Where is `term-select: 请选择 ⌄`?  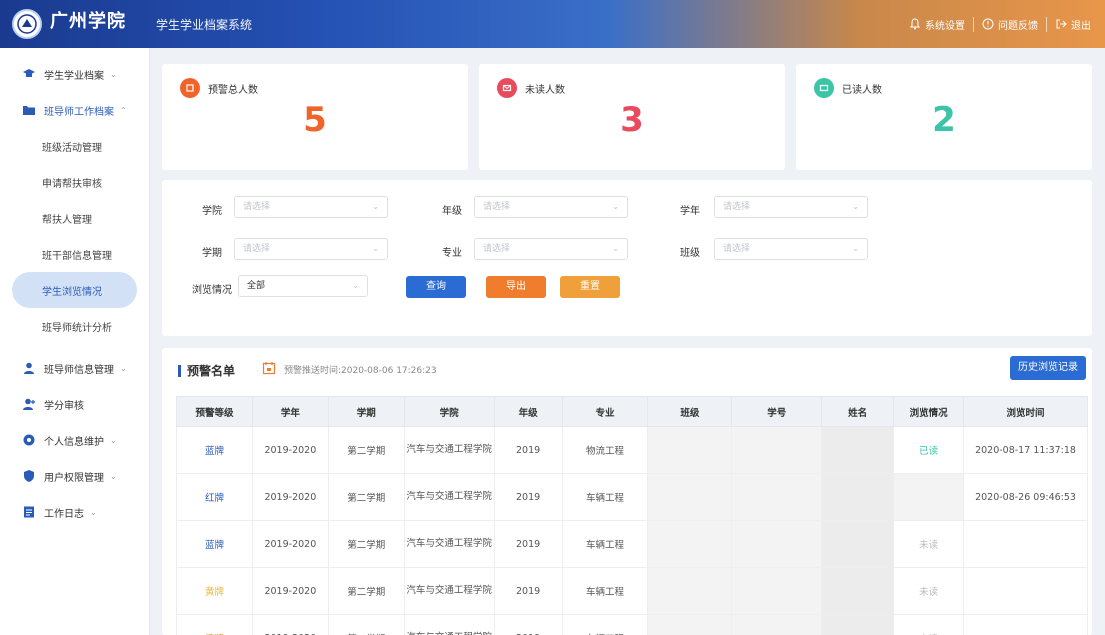
term-select: 请选择 ⌄ is located at coordinates (311, 249).